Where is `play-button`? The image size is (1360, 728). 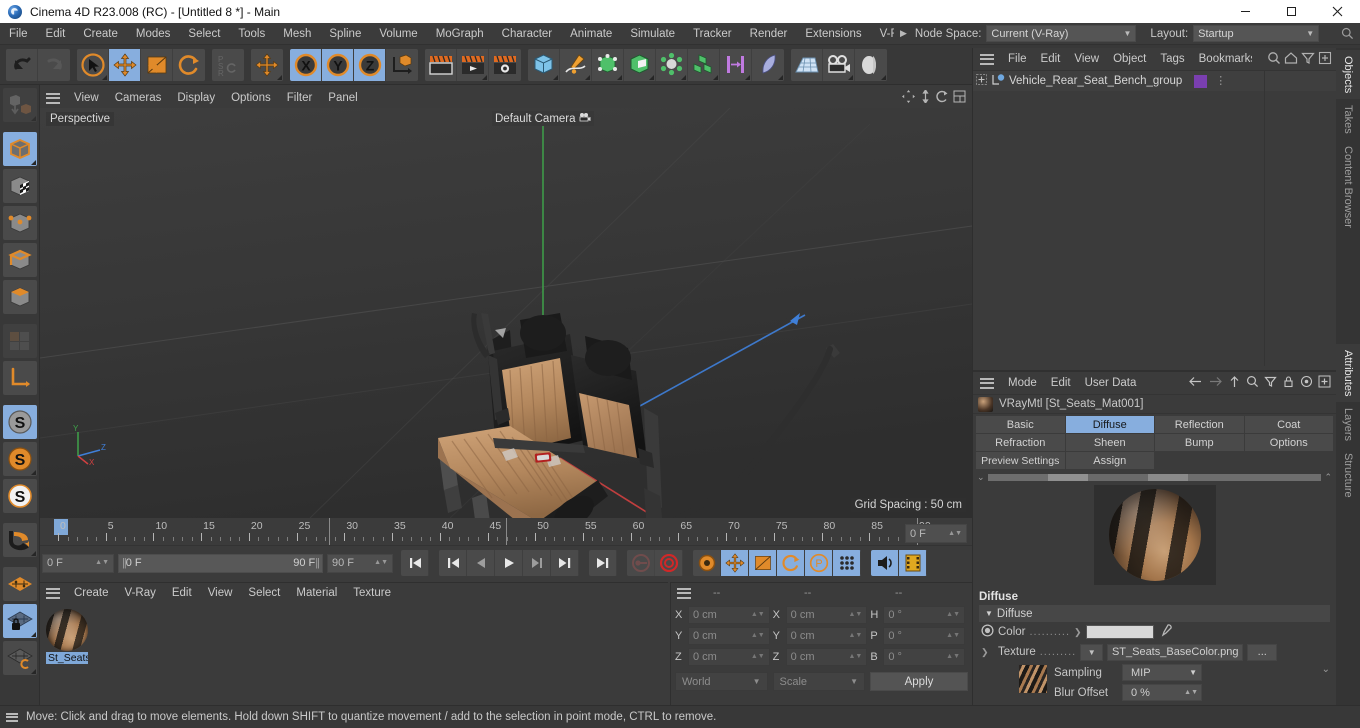
play-button is located at coordinates (509, 563).